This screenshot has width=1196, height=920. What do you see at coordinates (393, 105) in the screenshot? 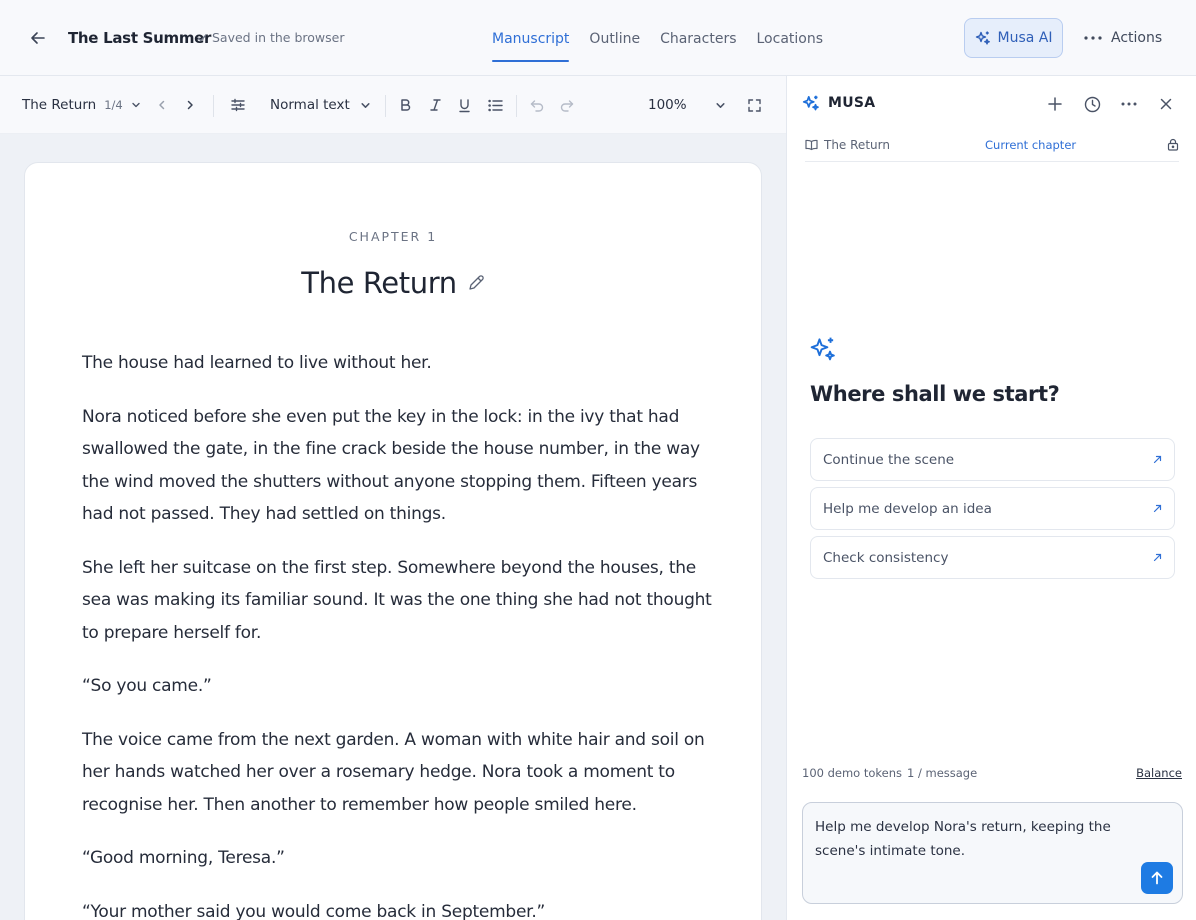
I see `editor-toolbar: The Return 1/4 Normal text 100%` at bounding box center [393, 105].